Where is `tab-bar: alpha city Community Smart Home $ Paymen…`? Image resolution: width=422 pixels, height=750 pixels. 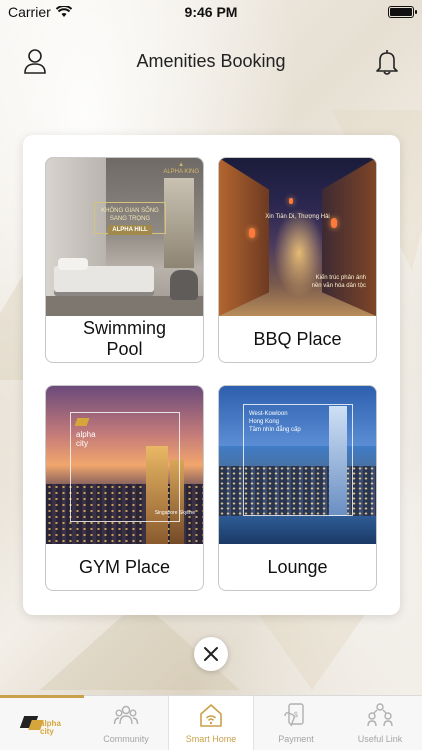
tab-bar: alpha city Community Smart Home $ Paymen… is located at coordinates (211, 722).